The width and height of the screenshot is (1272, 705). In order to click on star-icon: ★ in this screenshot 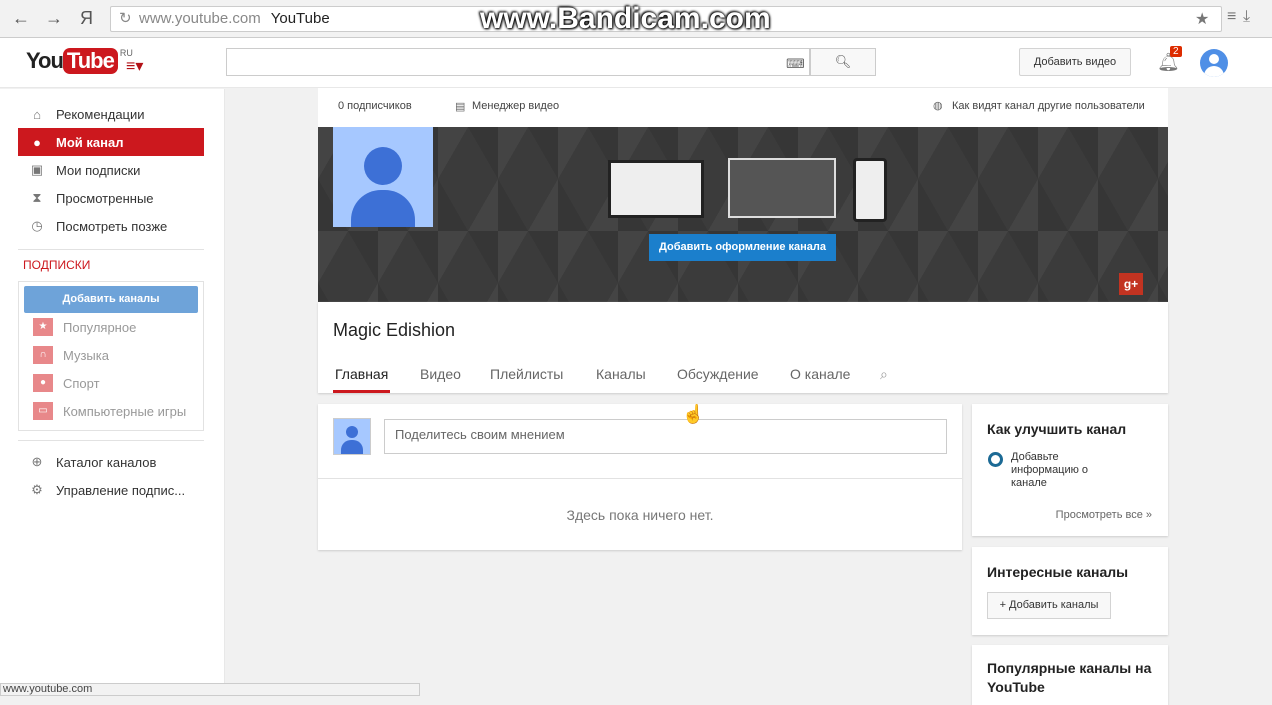, I will do `click(43, 327)`.